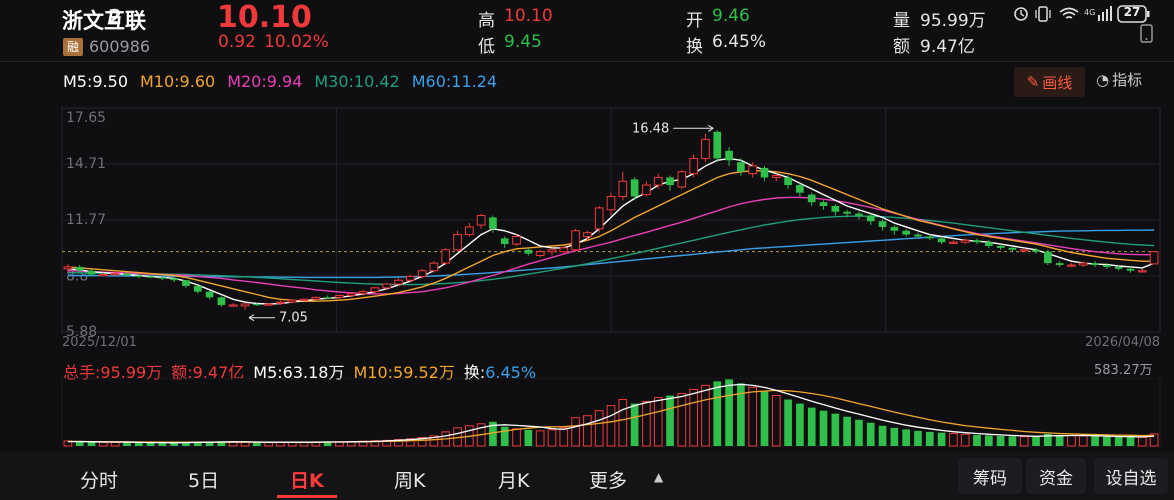 Image resolution: width=1174 pixels, height=500 pixels. What do you see at coordinates (1049, 82) in the screenshot?
I see `draw-line-button: ✎ 画线` at bounding box center [1049, 82].